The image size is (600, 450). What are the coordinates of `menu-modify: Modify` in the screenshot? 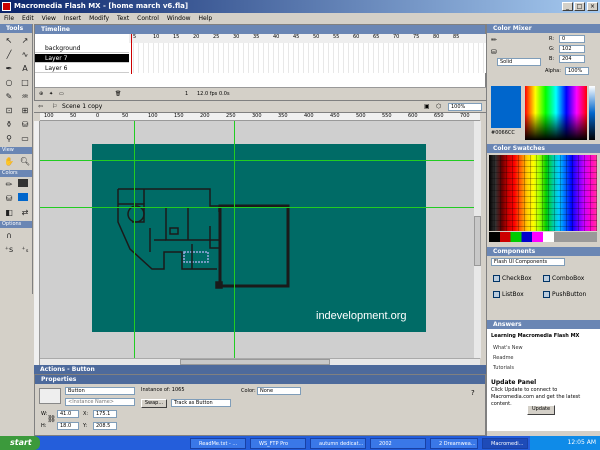 It's located at (99, 18).